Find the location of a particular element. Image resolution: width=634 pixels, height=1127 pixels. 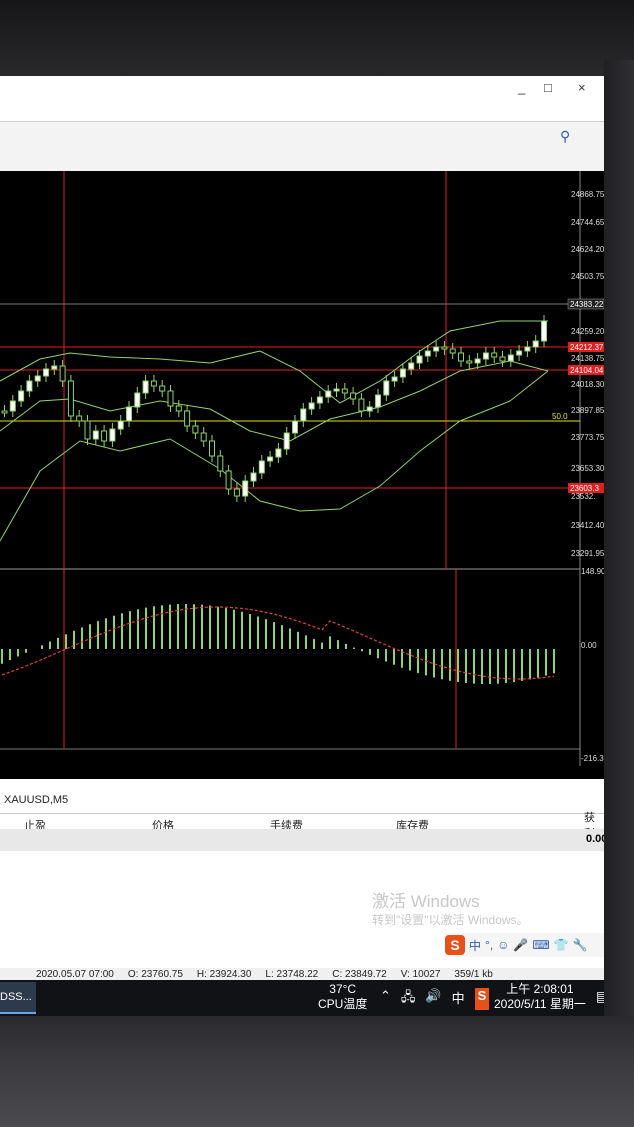

toolbar: ⚲ is located at coordinates (302, 147).